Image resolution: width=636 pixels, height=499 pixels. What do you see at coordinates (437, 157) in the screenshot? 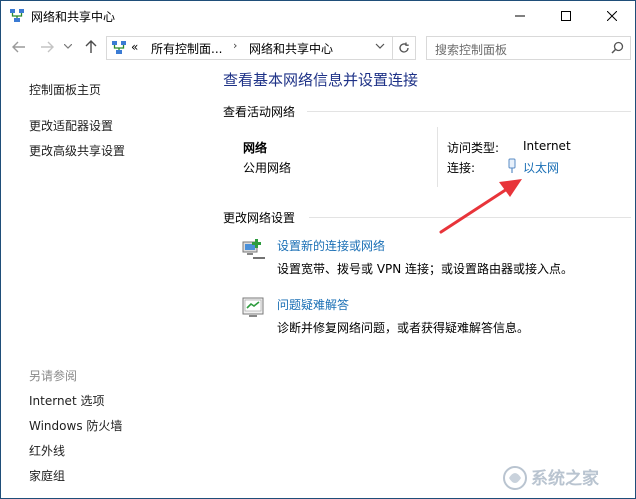
I see `vertical-divider` at bounding box center [437, 157].